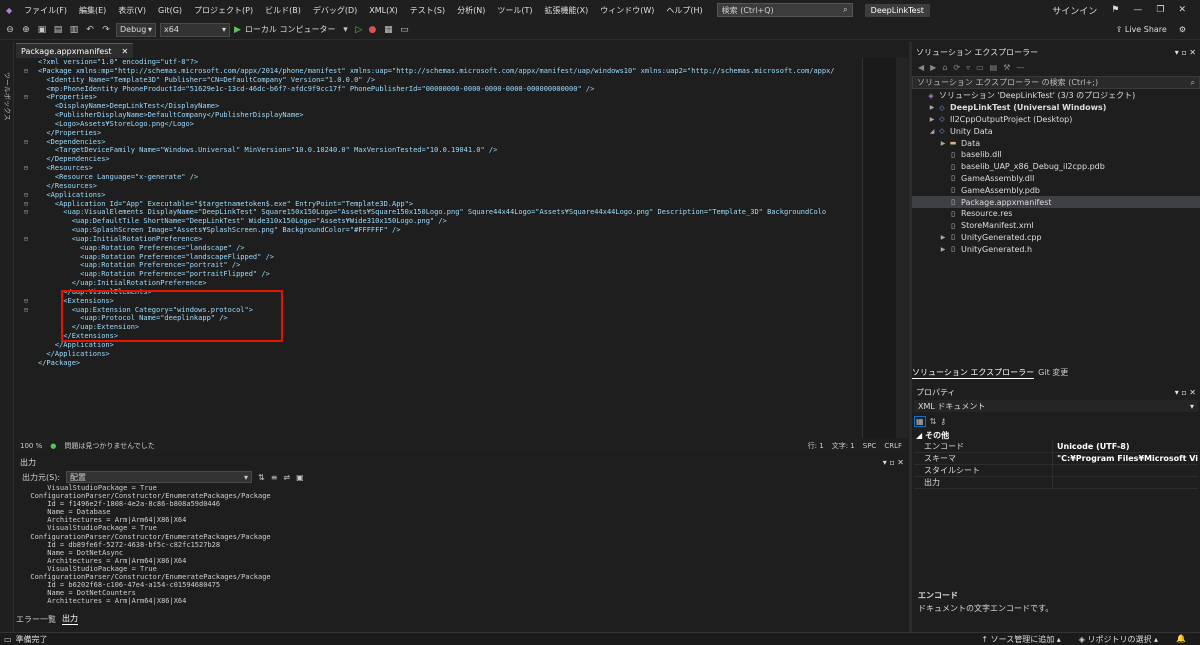 The image size is (1200, 645). Describe the element at coordinates (902, 248) in the screenshot. I see `editor-scrollbar` at that location.